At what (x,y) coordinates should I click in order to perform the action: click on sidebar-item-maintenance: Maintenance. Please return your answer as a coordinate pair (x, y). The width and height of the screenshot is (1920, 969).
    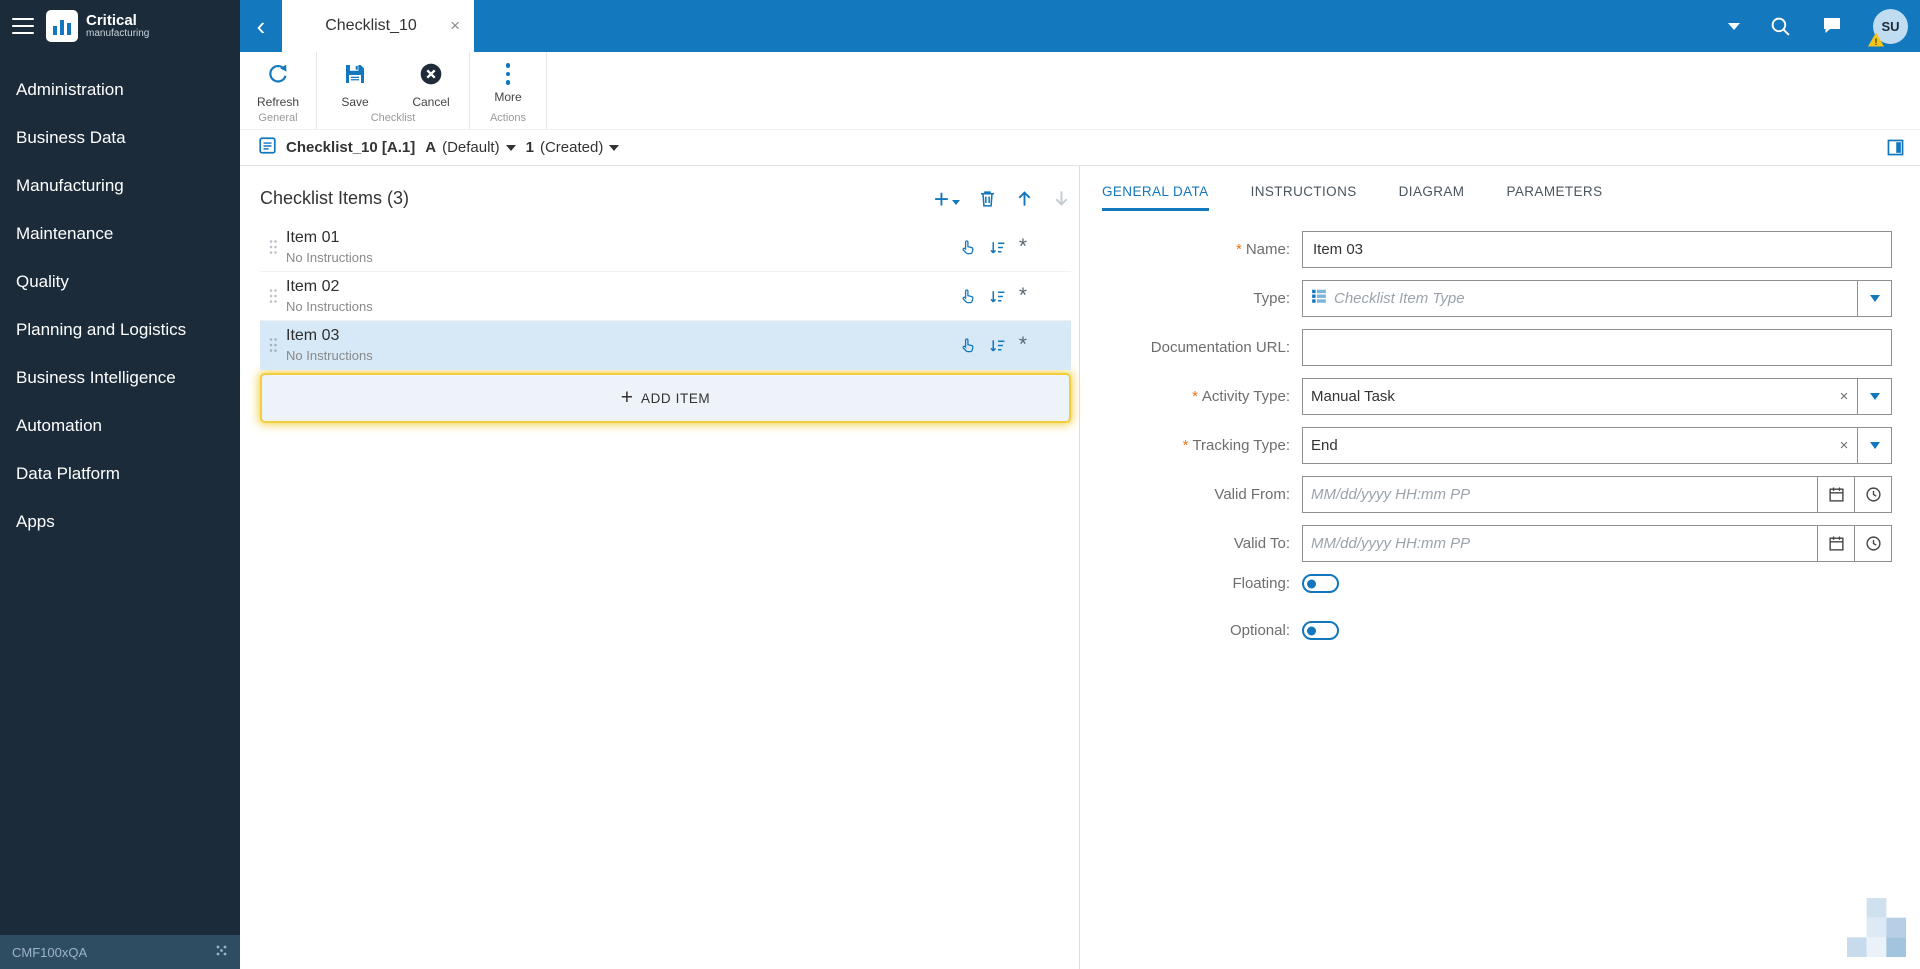
    Looking at the image, I should click on (120, 234).